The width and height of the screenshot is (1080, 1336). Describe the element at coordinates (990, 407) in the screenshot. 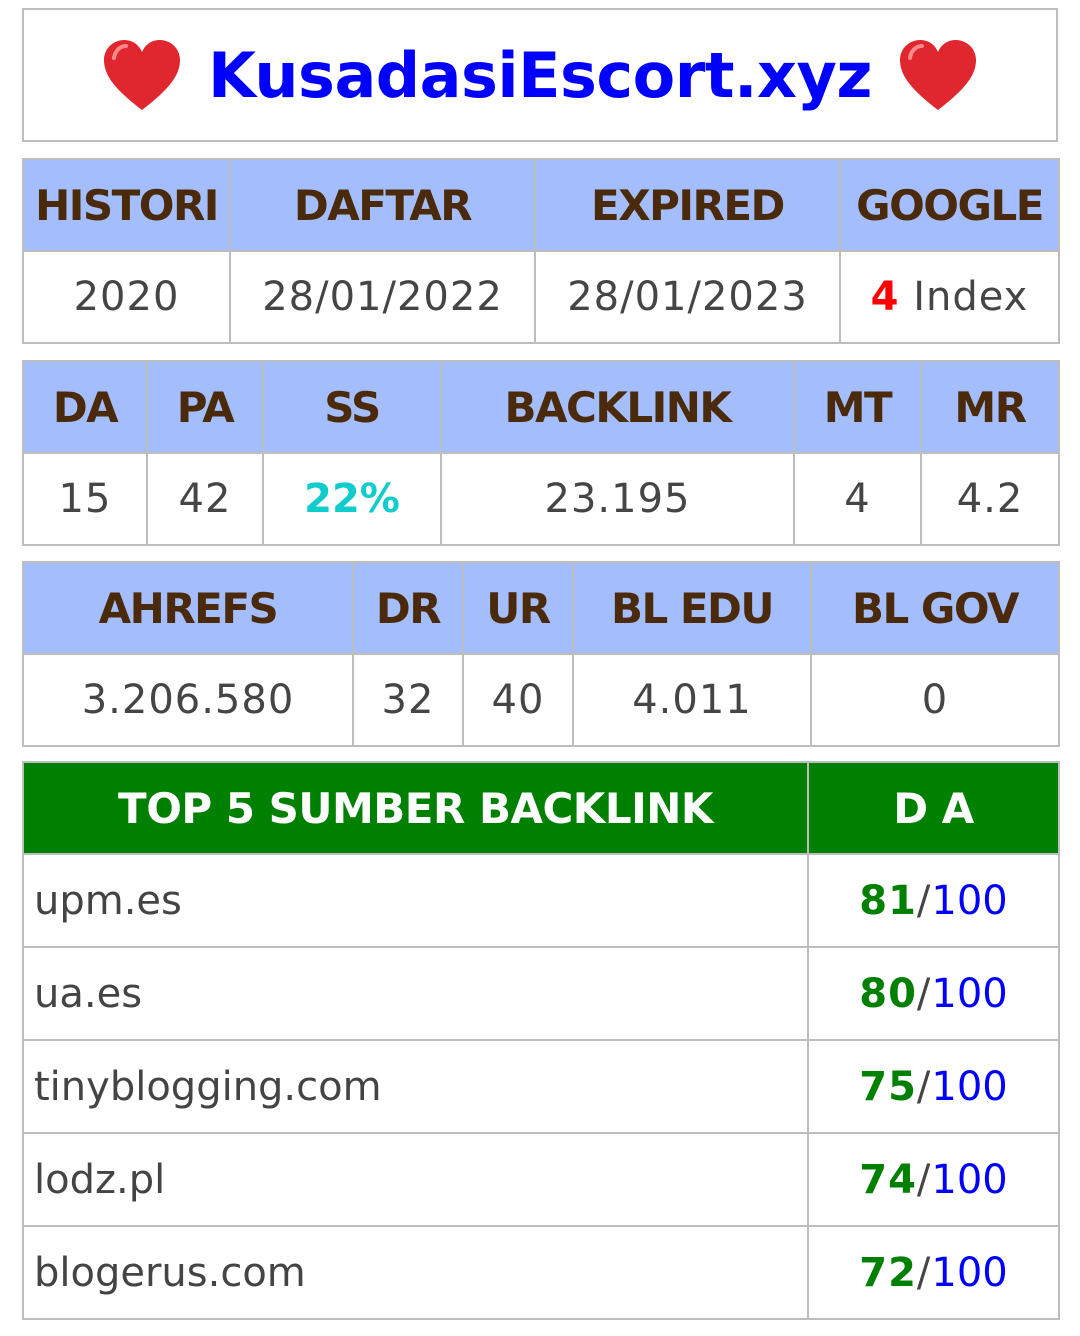

I see `header-mr: MR` at that location.